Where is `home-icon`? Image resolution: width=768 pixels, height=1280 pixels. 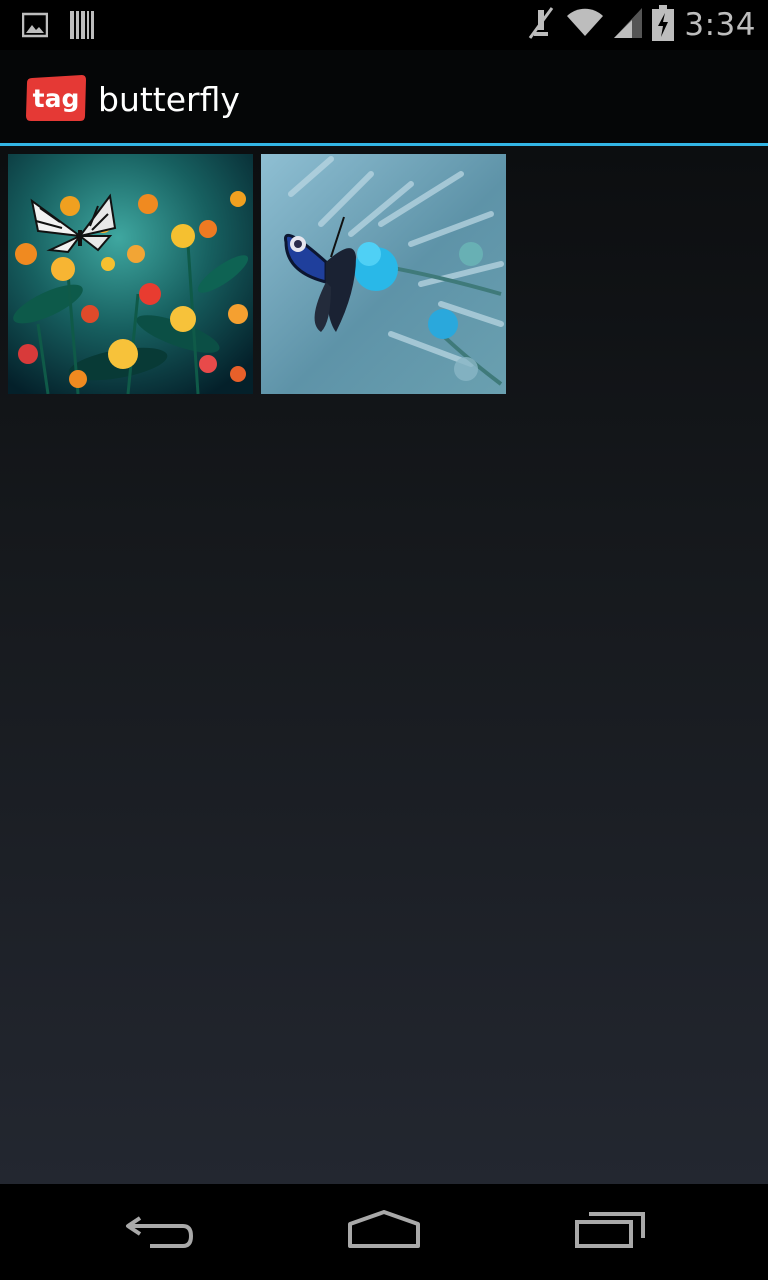 home-icon is located at coordinates (384, 1232).